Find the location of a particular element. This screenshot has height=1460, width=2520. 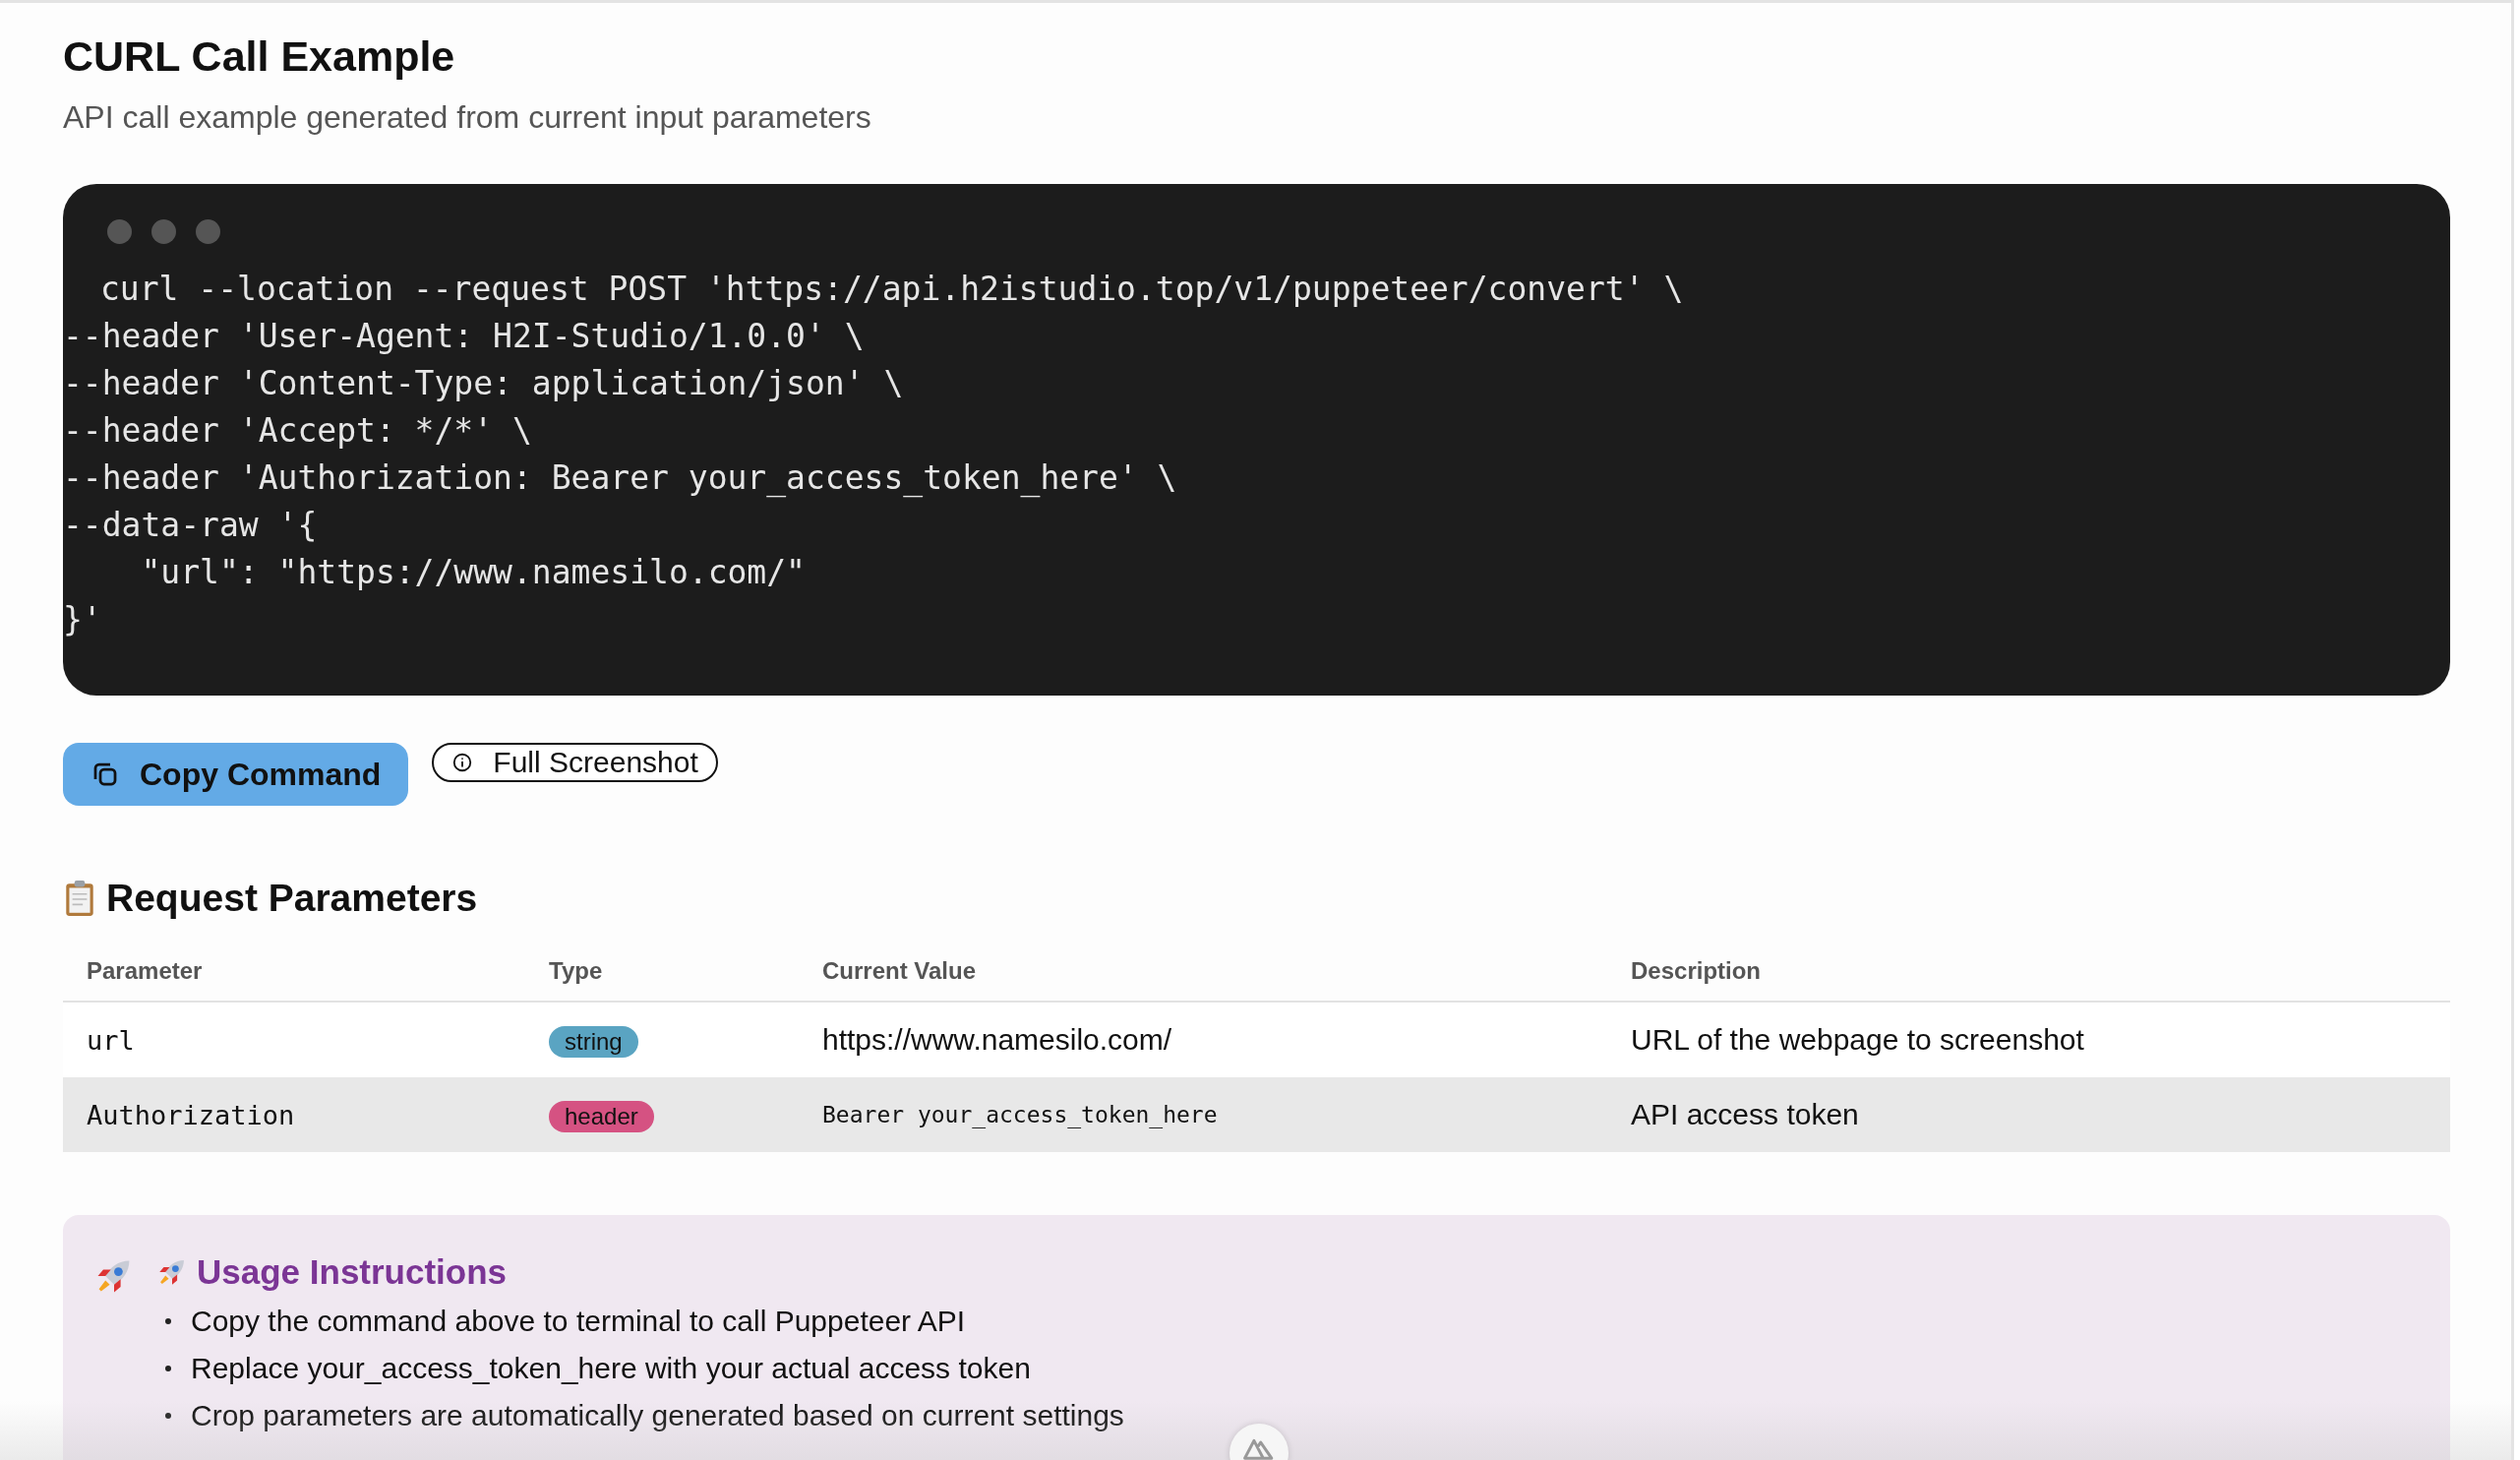

code-line: "url": "https://www.namesilo.com/" is located at coordinates (473, 572).